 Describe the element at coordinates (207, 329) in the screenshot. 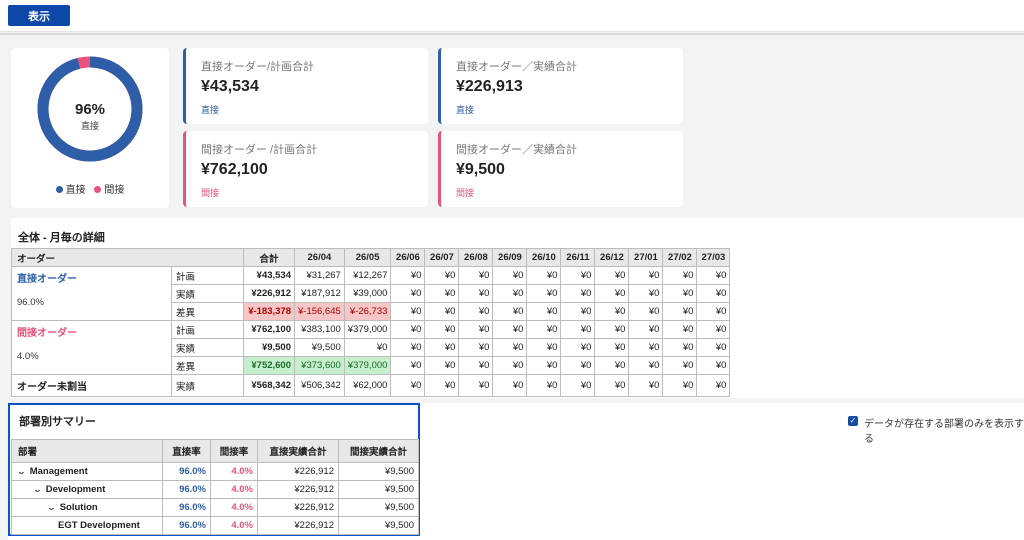

I see `row-type-label: 計画` at that location.